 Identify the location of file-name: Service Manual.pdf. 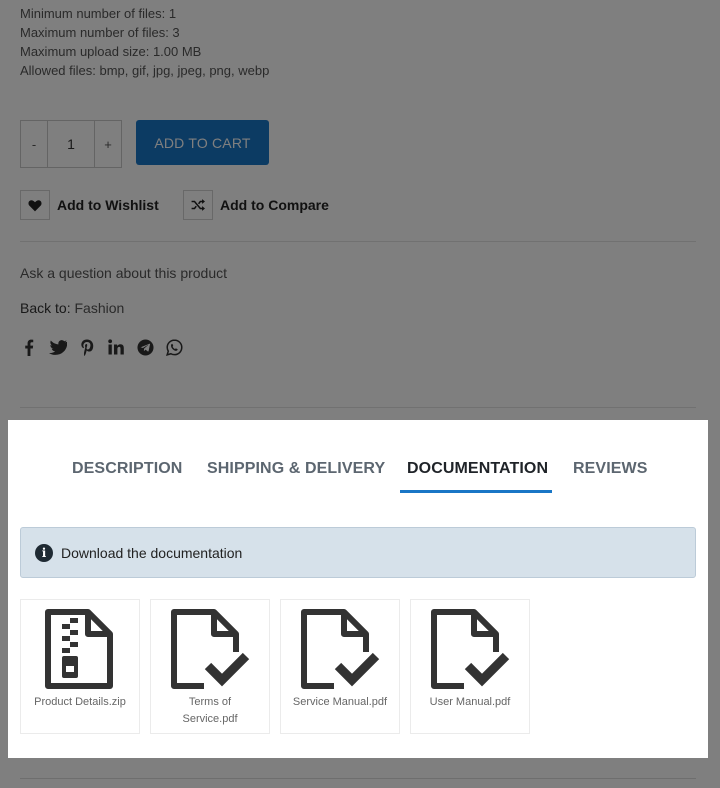
(340, 702).